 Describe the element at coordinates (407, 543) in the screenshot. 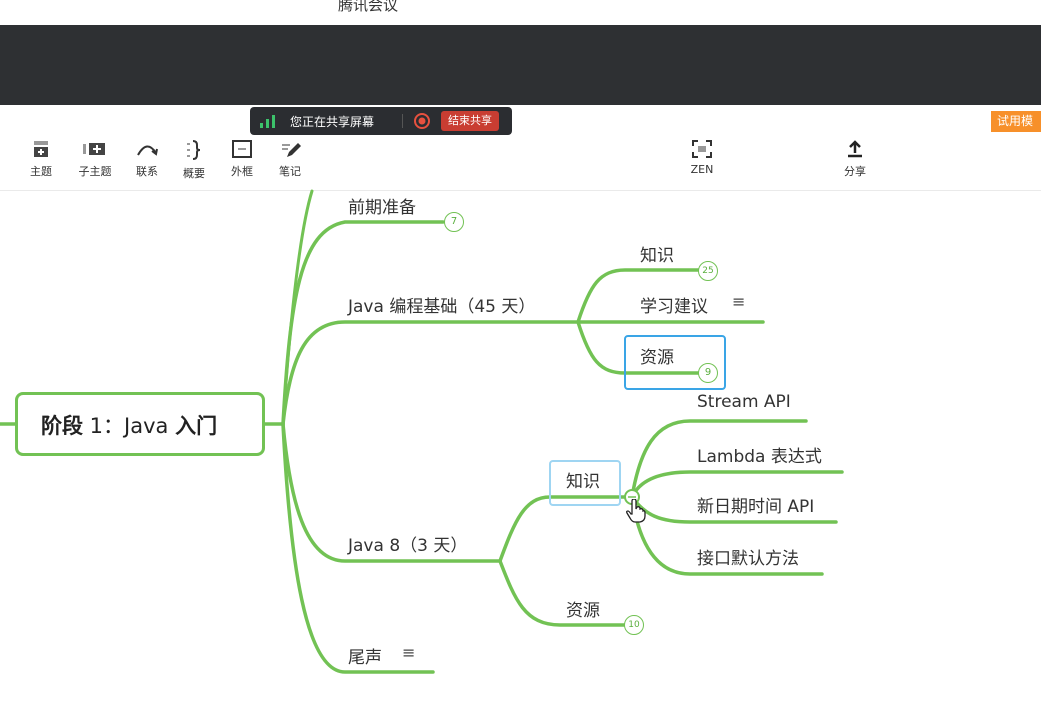

I see `topic-java8: Java 8（3 天）` at that location.